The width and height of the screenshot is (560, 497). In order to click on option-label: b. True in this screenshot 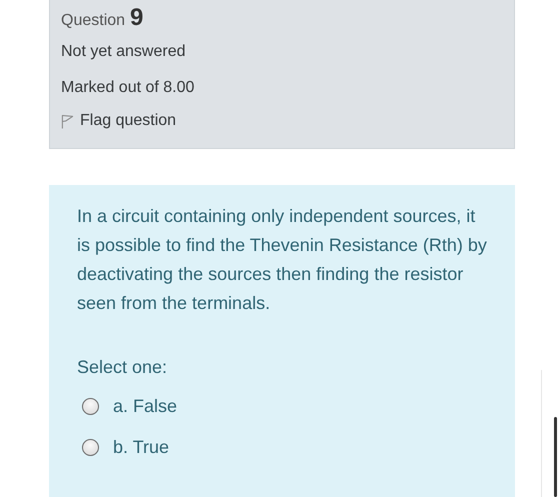, I will do `click(141, 447)`.